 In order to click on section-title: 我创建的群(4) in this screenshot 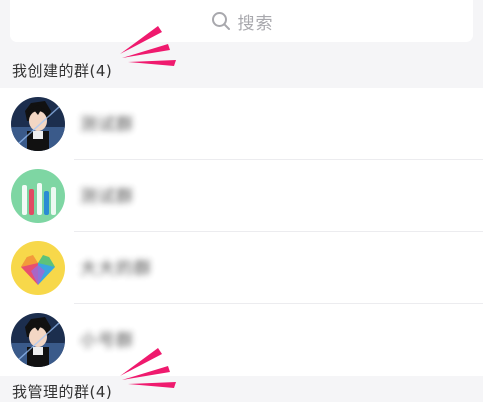, I will do `click(62, 71)`.